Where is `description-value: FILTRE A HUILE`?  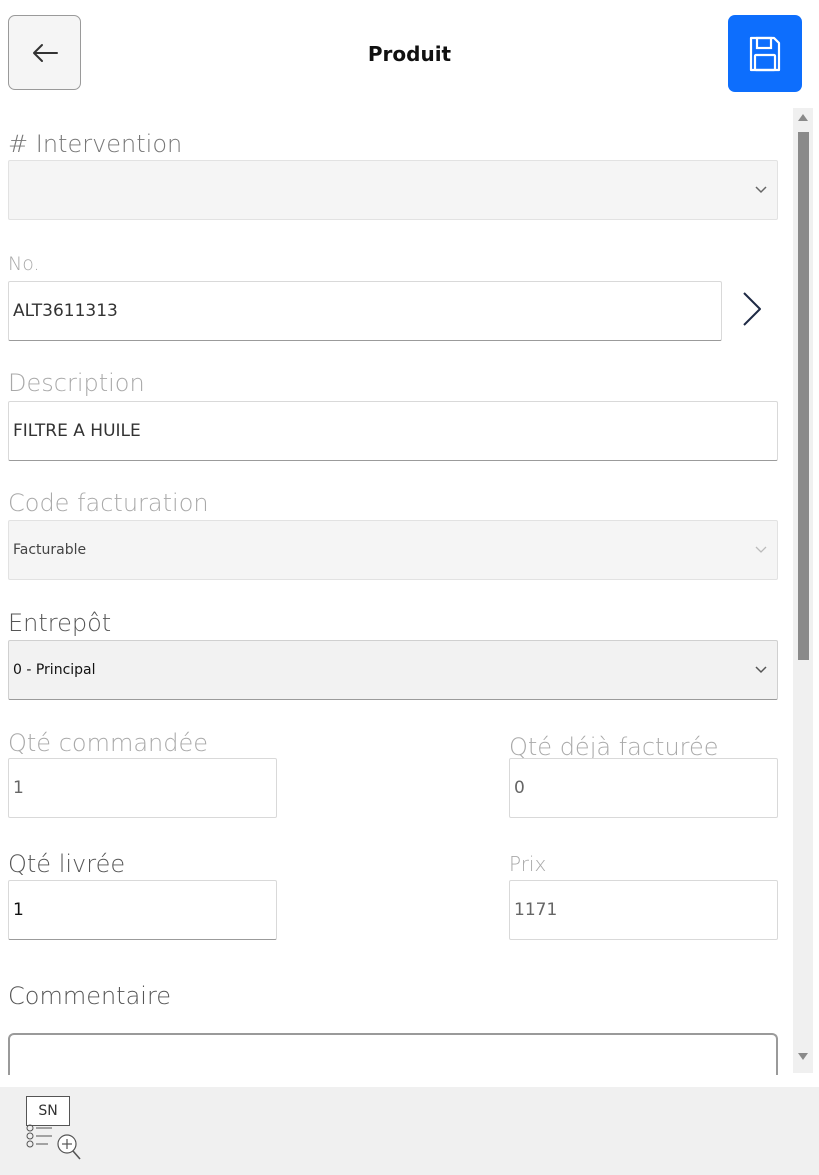
description-value: FILTRE A HUILE is located at coordinates (77, 431).